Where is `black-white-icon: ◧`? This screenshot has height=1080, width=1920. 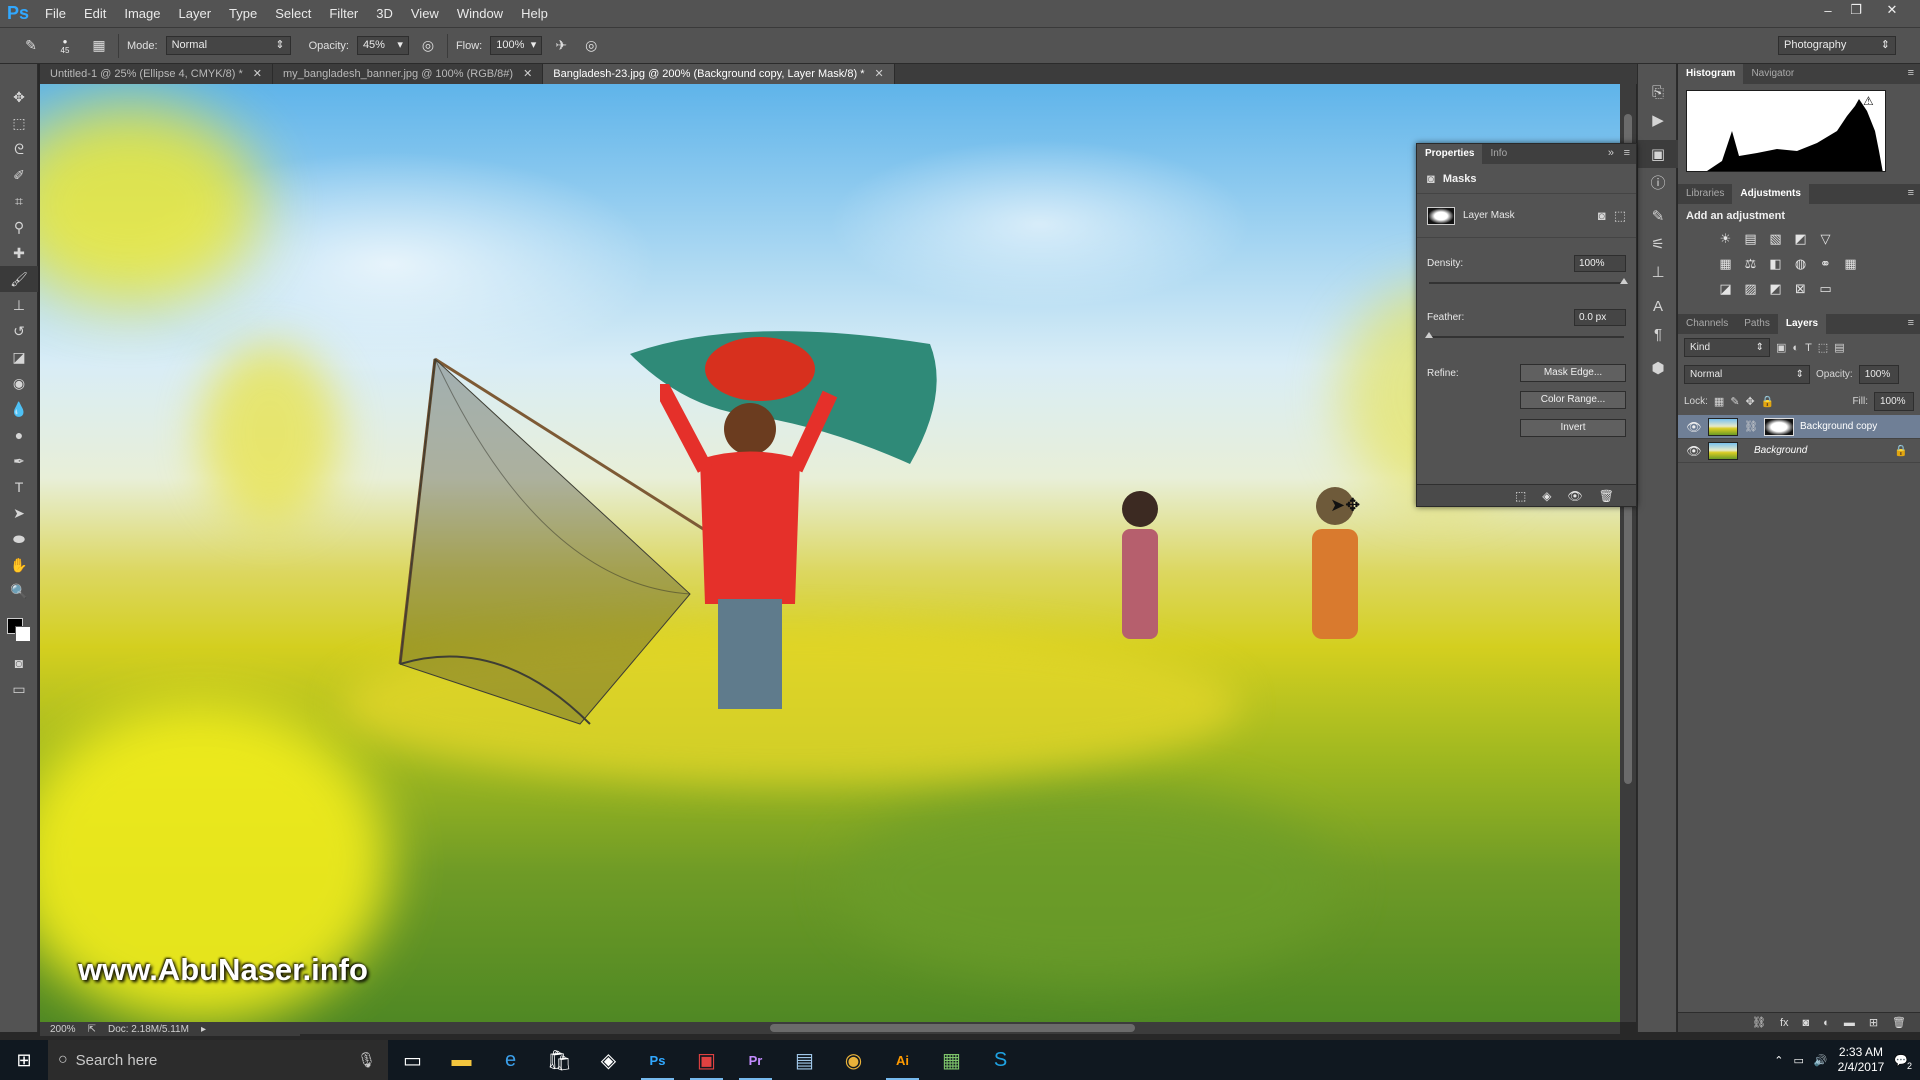 black-white-icon: ◧ is located at coordinates (1775, 263).